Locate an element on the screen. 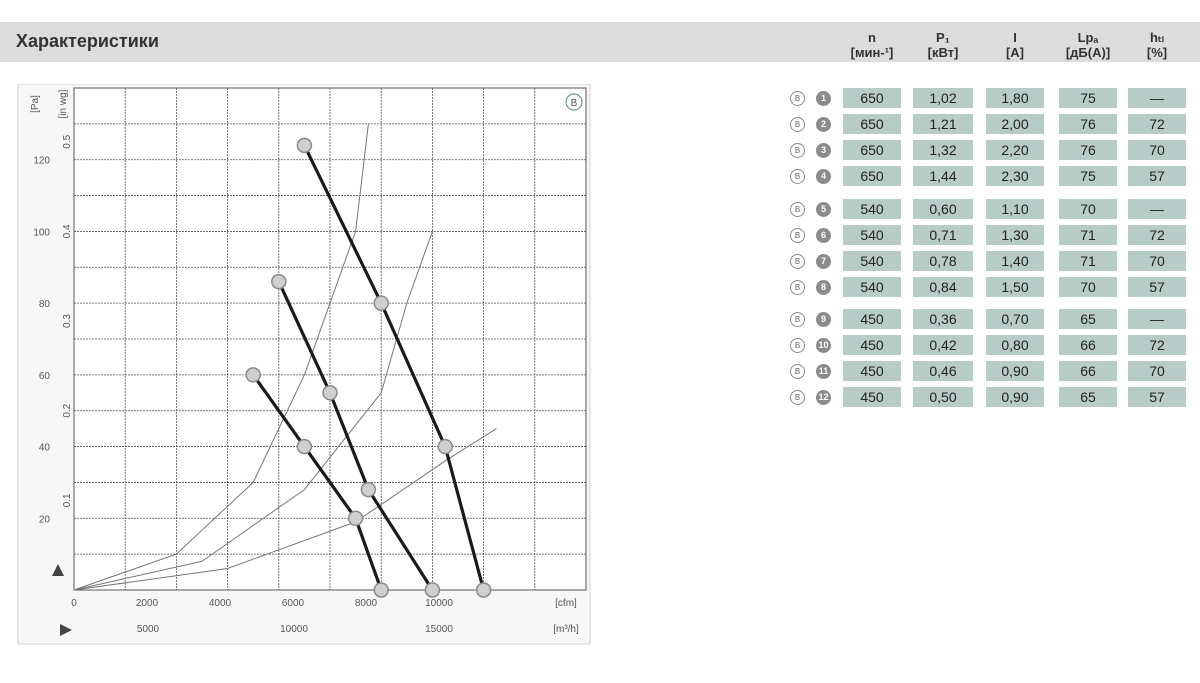 The image size is (1200, 683). table-cell-lpa: 65 is located at coordinates (1088, 319).